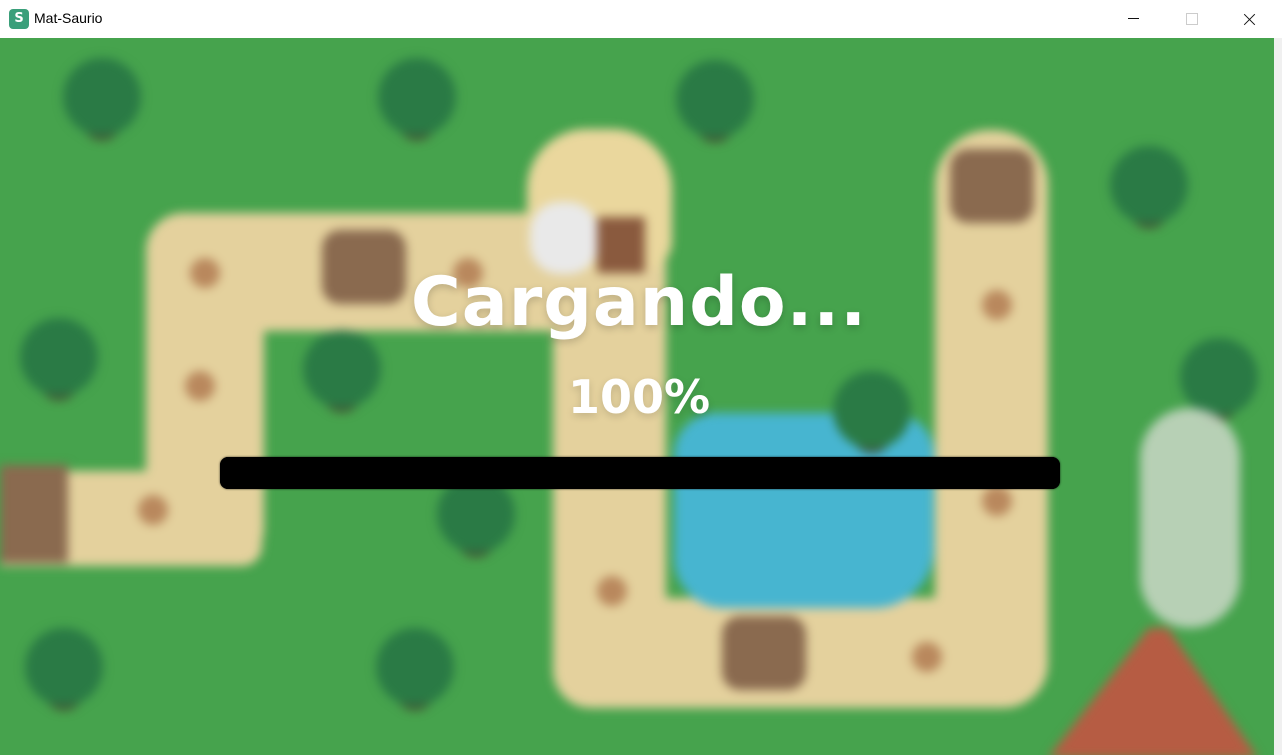 The image size is (1282, 755). Describe the element at coordinates (1249, 19) in the screenshot. I see `close-button` at that location.